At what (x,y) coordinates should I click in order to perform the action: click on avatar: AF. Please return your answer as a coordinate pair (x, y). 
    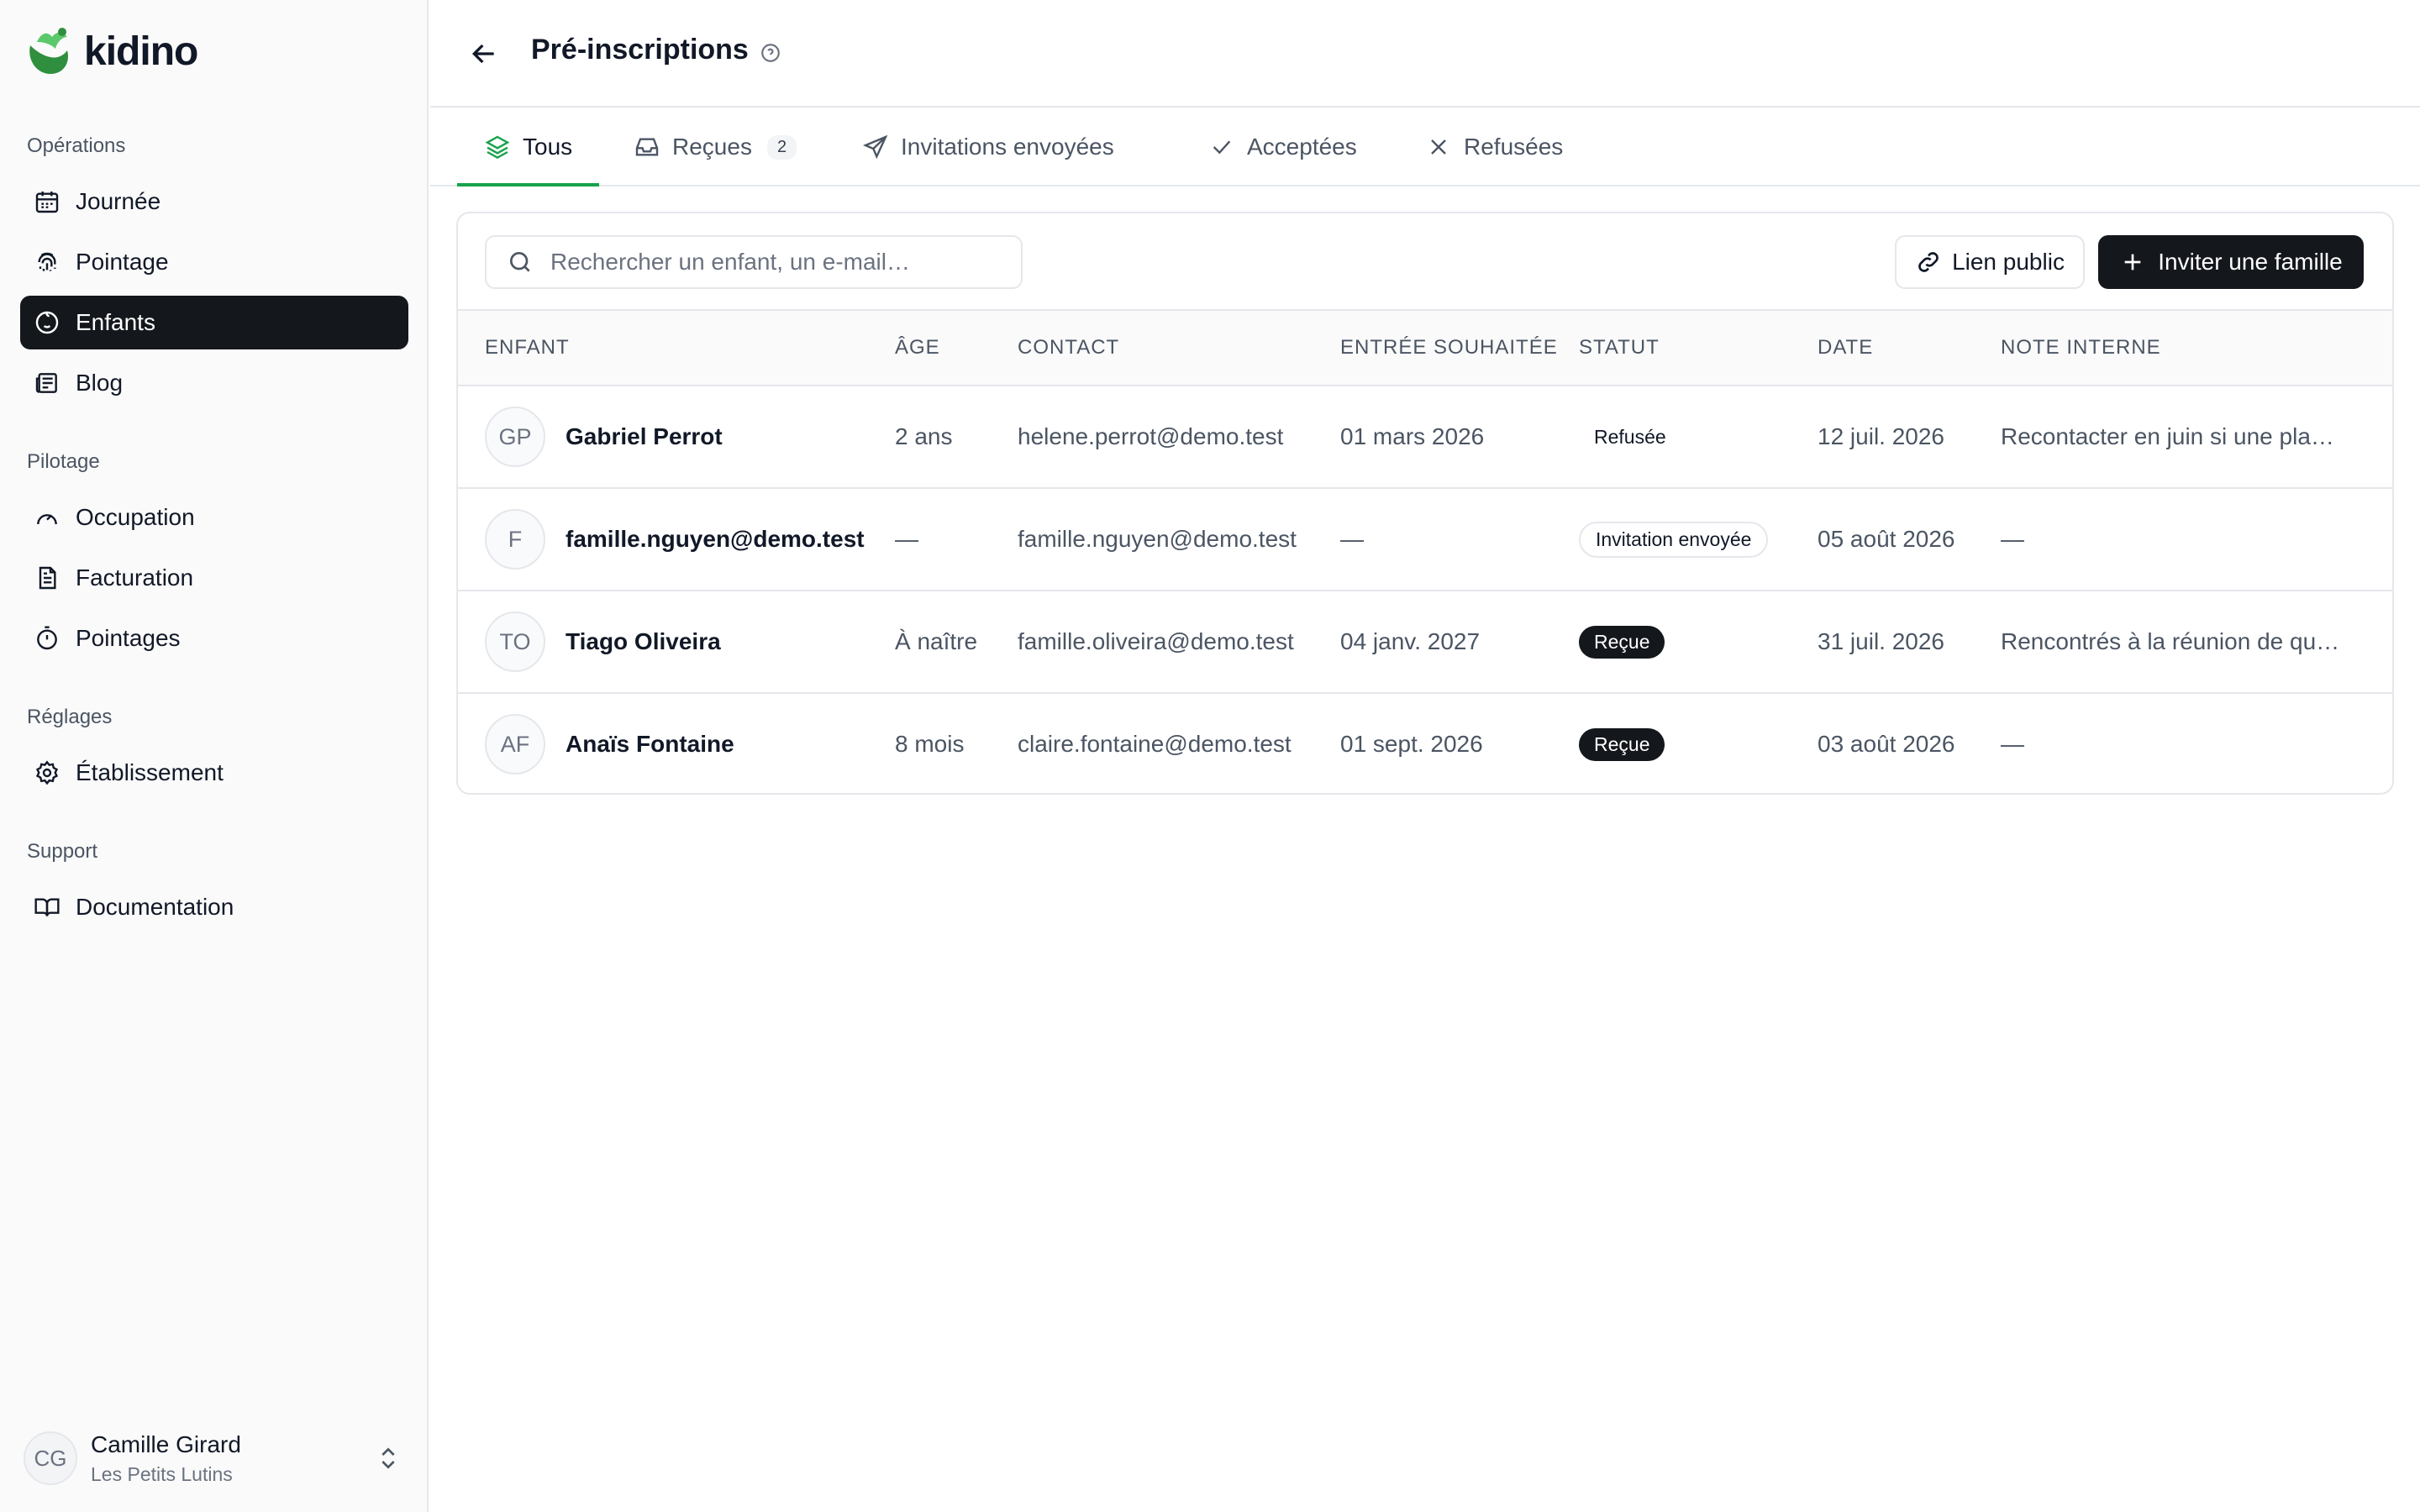
    Looking at the image, I should click on (515, 744).